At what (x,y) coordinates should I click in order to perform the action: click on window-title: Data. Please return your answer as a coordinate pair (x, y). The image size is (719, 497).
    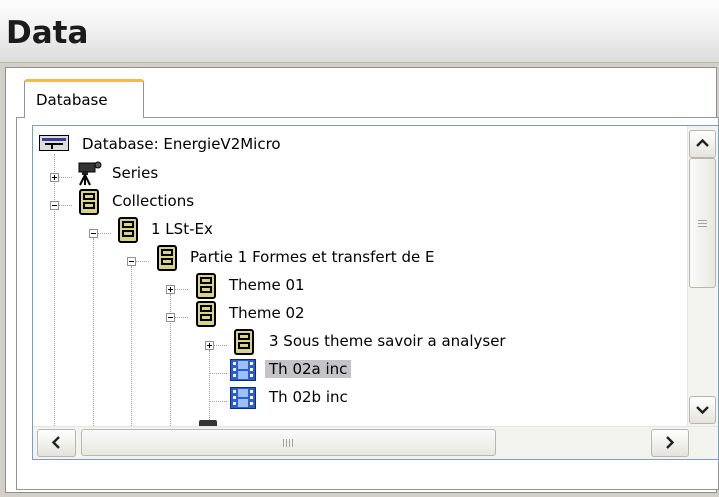
    Looking at the image, I should click on (47, 33).